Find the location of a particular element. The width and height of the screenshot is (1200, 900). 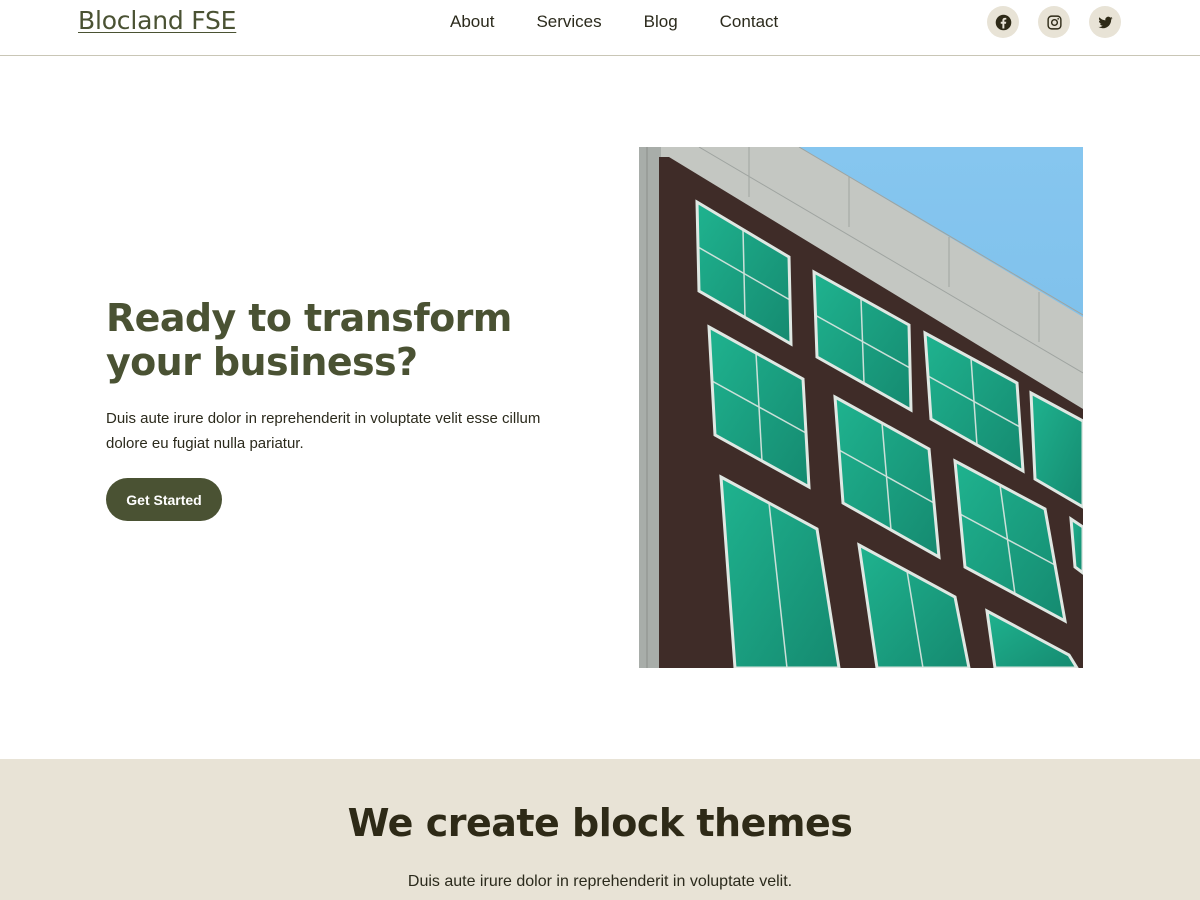

main-nav: About Services Blog Contact is located at coordinates (635, 22).